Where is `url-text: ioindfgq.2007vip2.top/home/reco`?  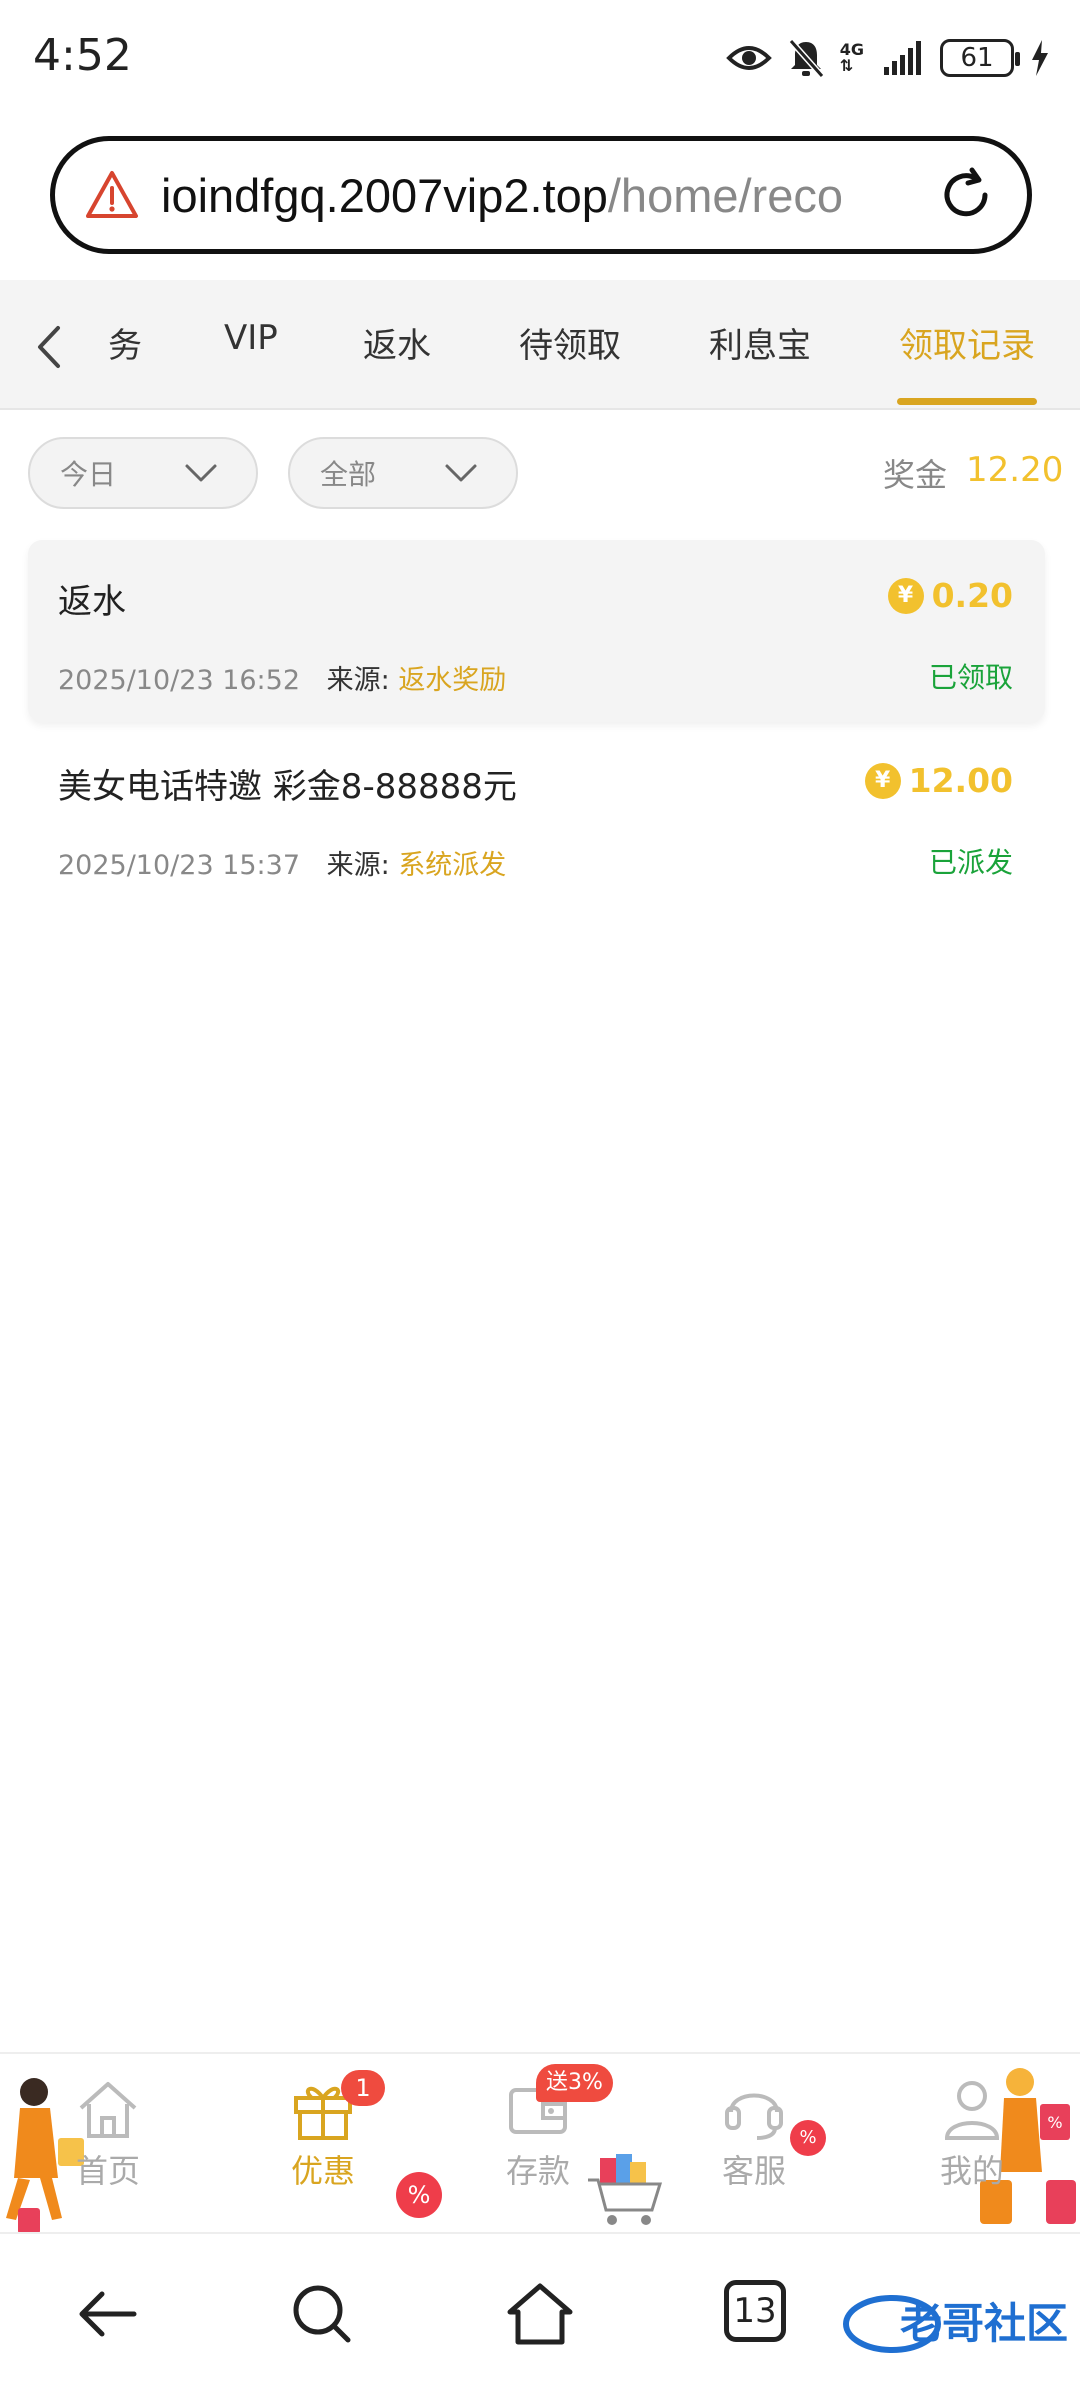 url-text: ioindfgq.2007vip2.top/home/reco is located at coordinates (538, 195).